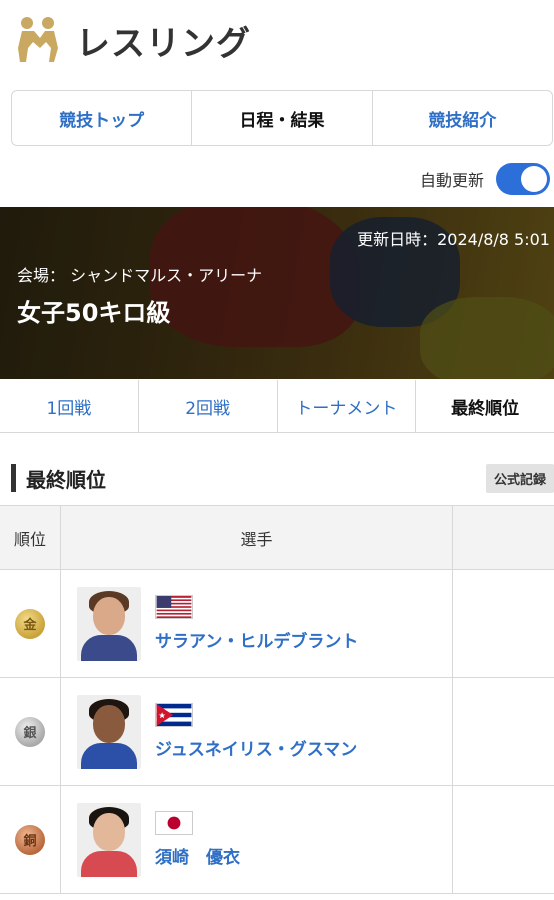  I want to click on nav-schedule-results: 日程・結果, so click(282, 118).